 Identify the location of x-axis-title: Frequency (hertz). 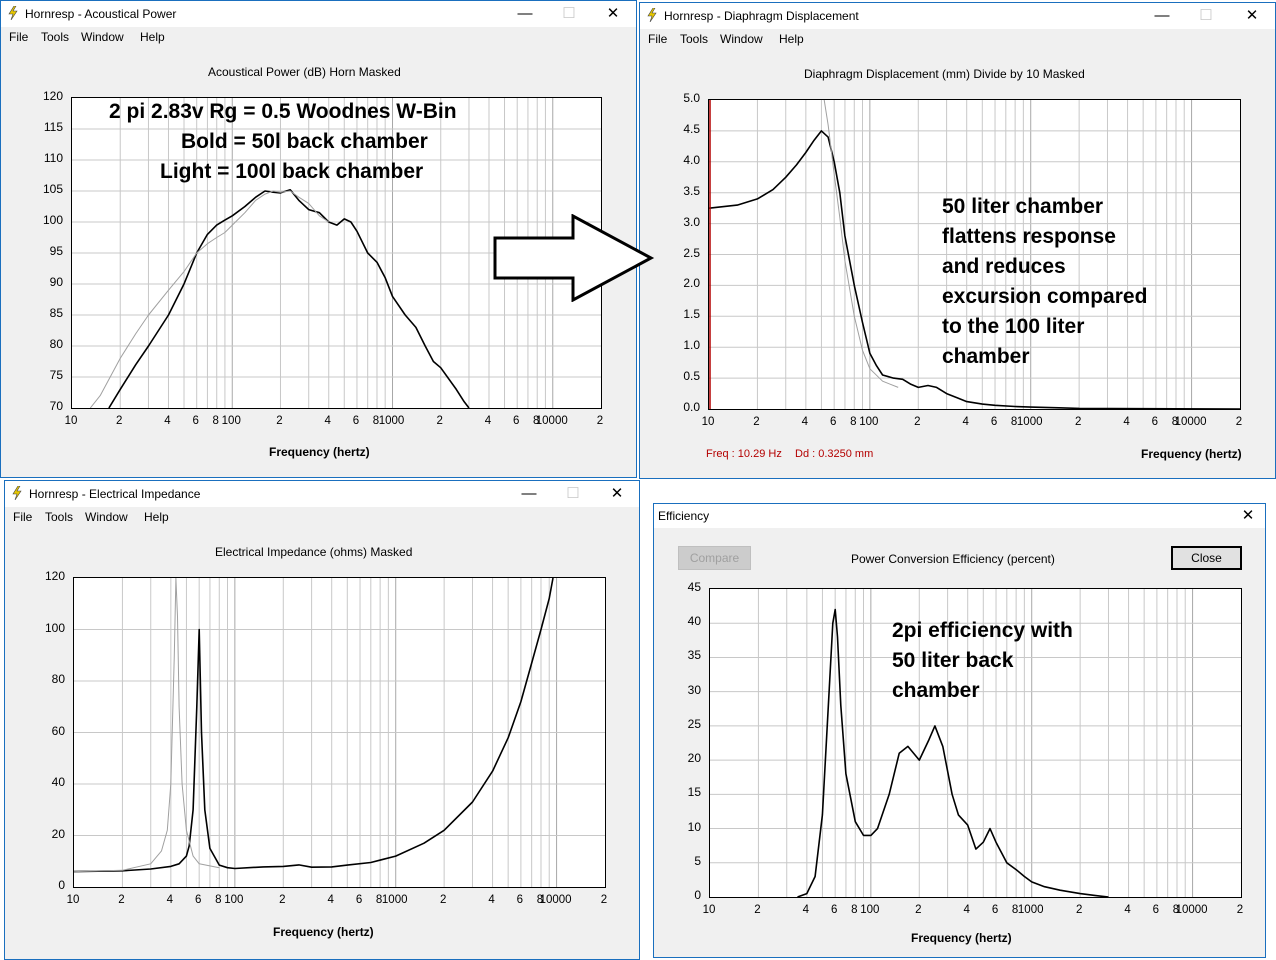
(961, 938).